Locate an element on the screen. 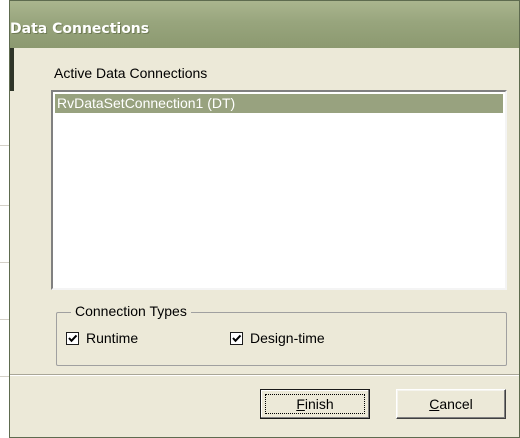 This screenshot has height=438, width=520. button-area-separator is located at coordinates (264, 375).